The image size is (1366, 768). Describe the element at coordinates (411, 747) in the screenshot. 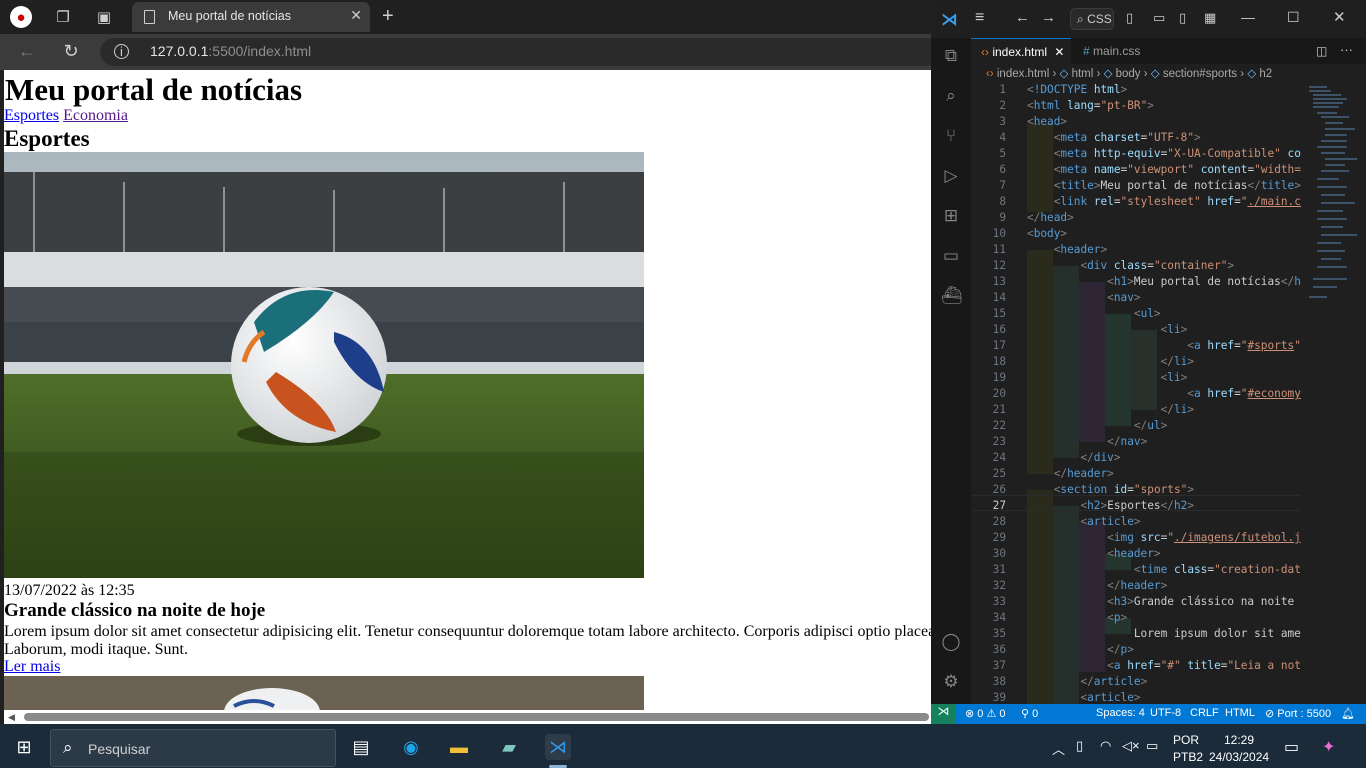

I see `edge-icon: ◉` at that location.